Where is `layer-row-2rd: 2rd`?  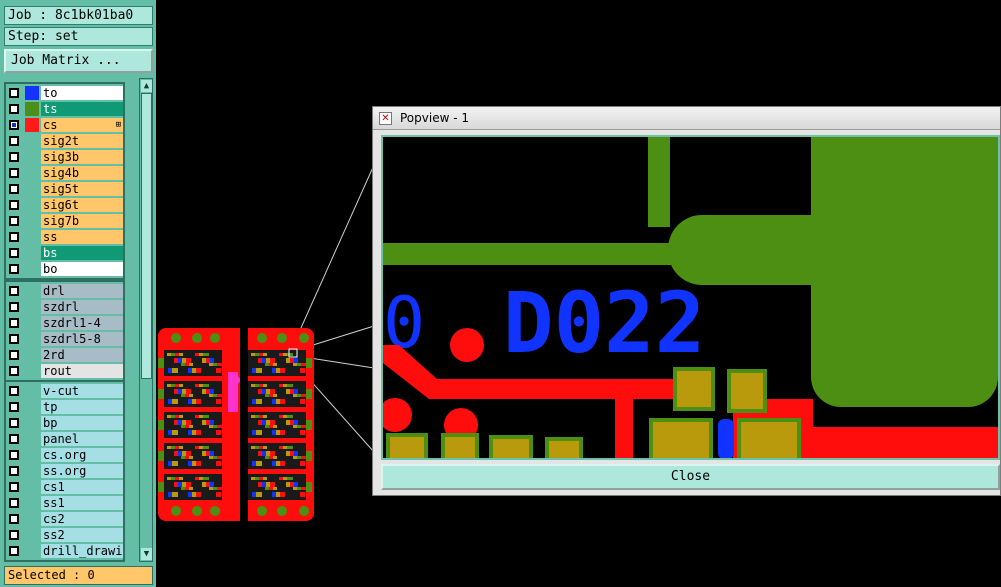
layer-row-2rd: 2rd is located at coordinates (64, 355).